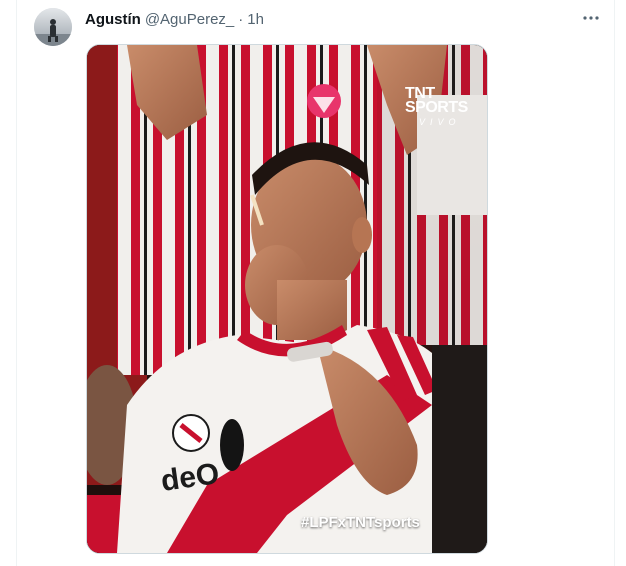 Image resolution: width=626 pixels, height=566 pixels. I want to click on more-horizontal-icon, so click(591, 18).